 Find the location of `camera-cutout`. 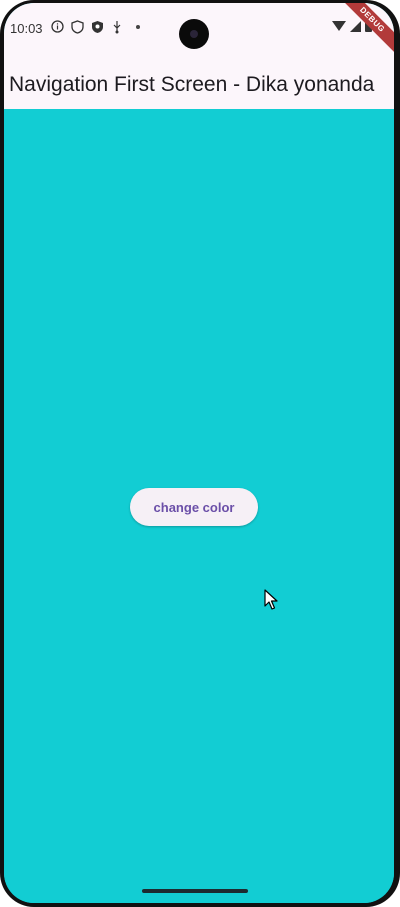

camera-cutout is located at coordinates (194, 34).